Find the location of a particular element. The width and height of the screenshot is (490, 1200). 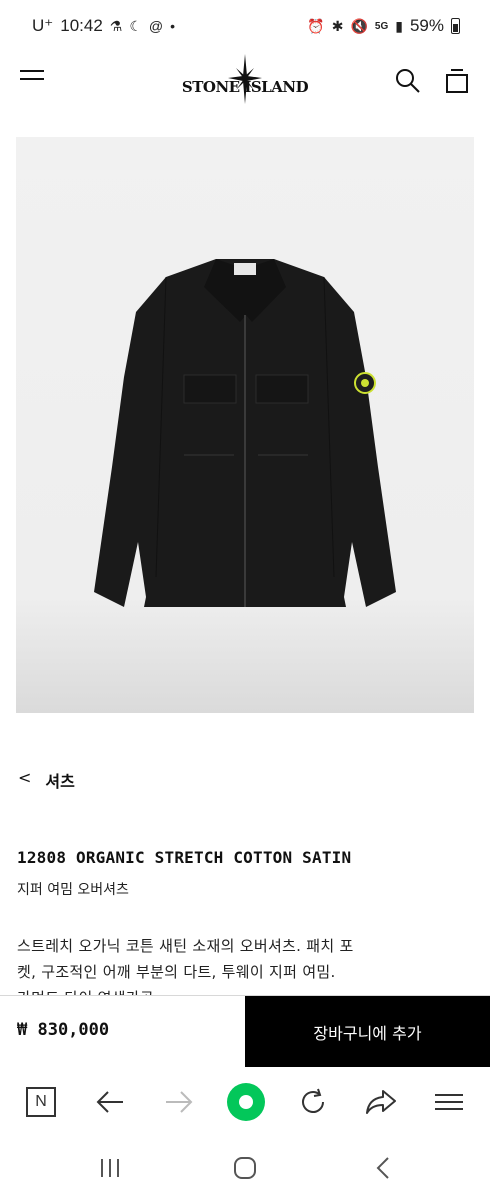

breadcrumb: < 셔츠 is located at coordinates (46, 780).